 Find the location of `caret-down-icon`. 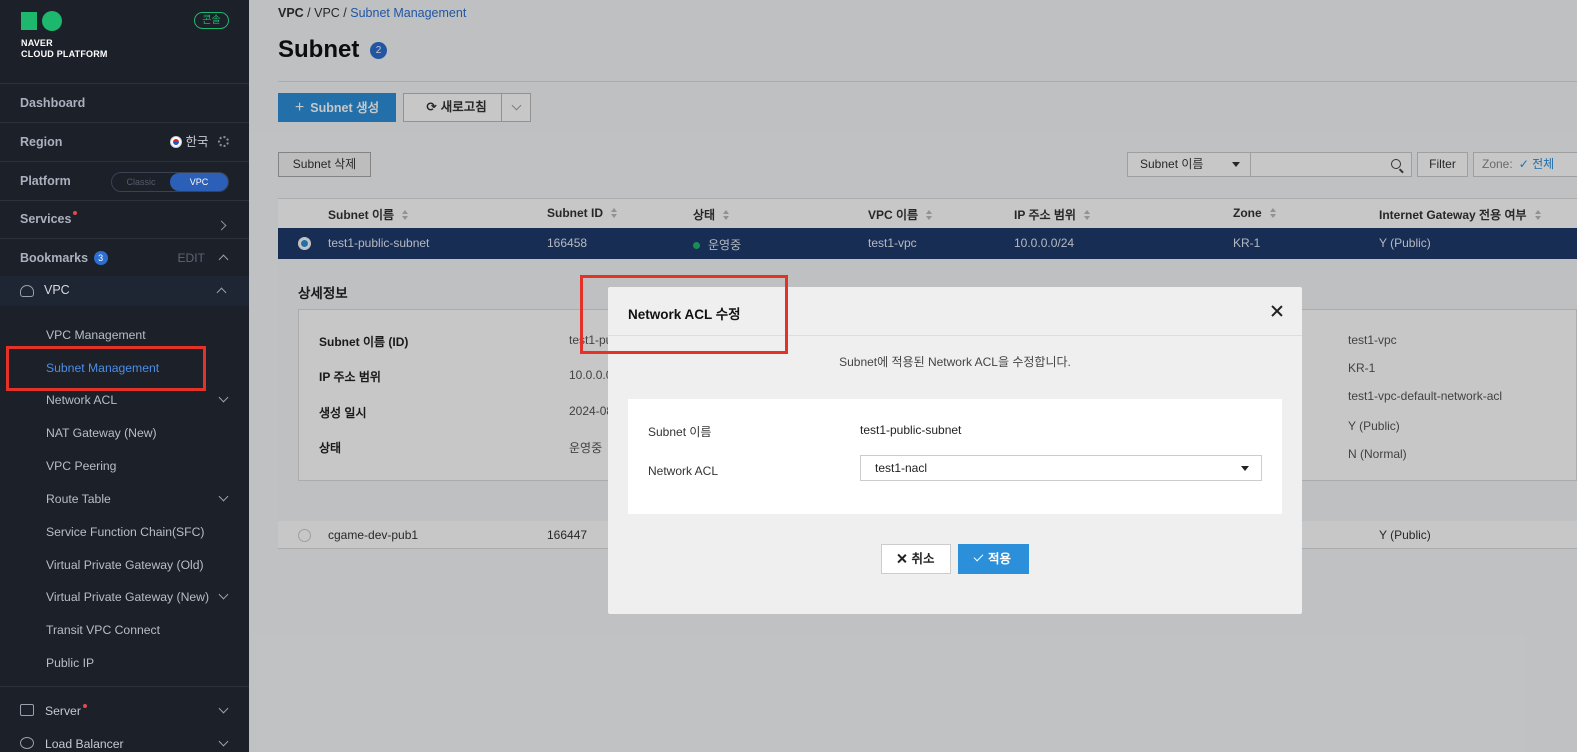

caret-down-icon is located at coordinates (1245, 468).